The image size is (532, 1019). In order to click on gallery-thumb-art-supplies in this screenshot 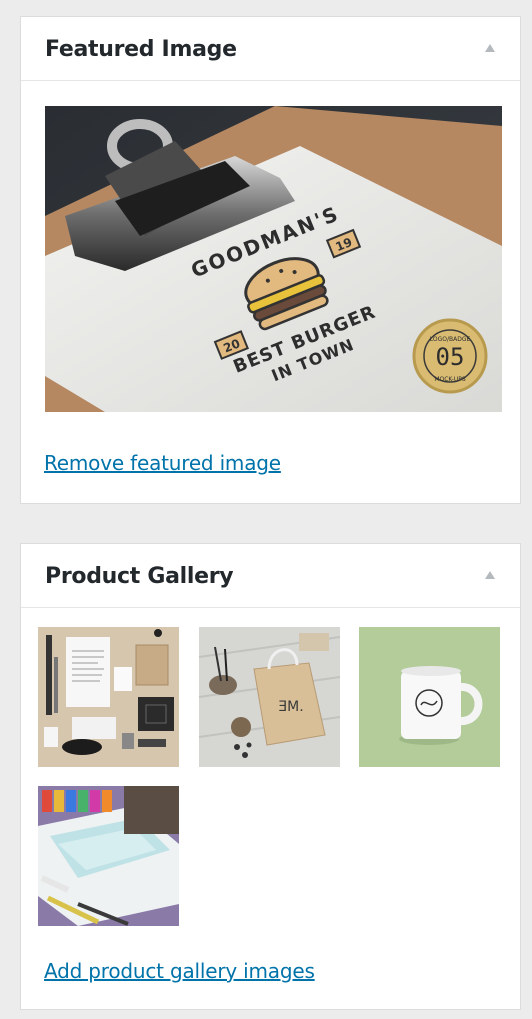, I will do `click(108, 856)`.